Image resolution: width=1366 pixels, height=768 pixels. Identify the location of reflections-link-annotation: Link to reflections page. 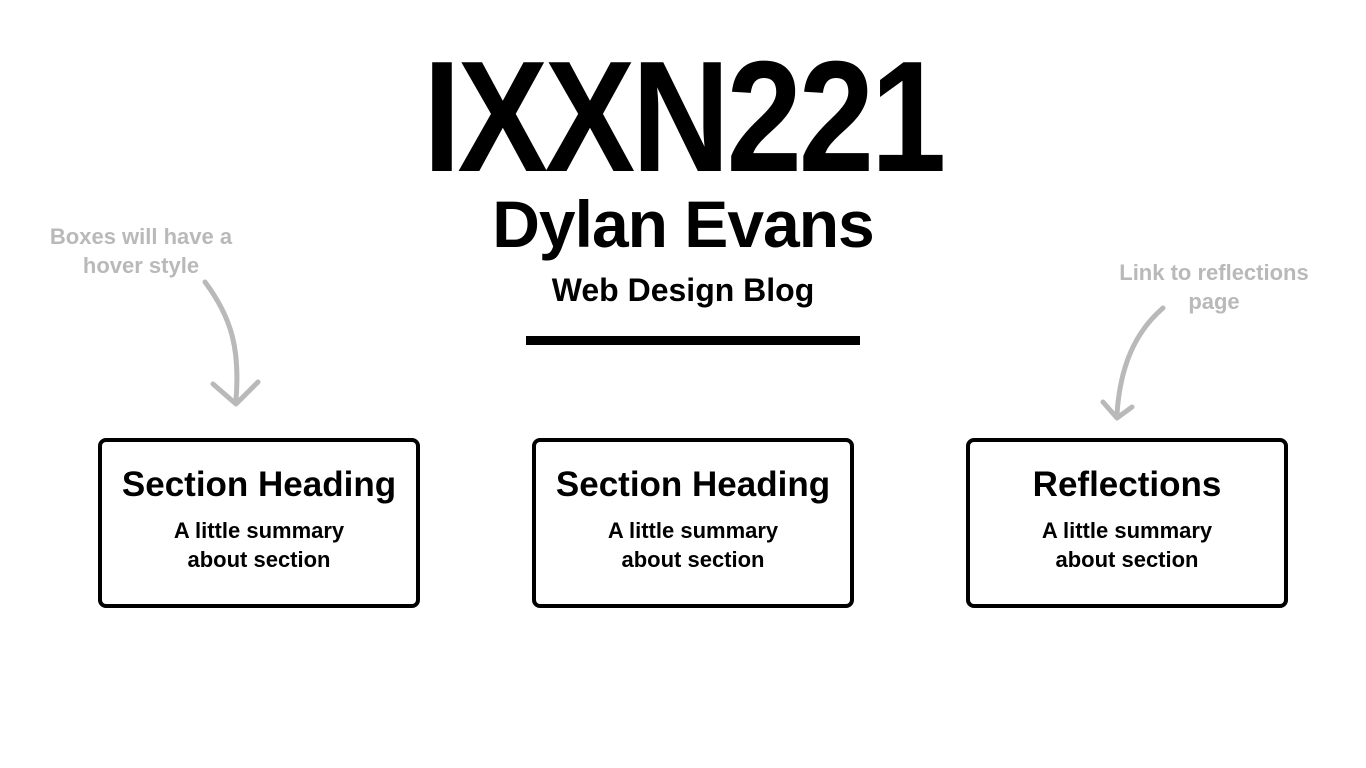
(1214, 287).